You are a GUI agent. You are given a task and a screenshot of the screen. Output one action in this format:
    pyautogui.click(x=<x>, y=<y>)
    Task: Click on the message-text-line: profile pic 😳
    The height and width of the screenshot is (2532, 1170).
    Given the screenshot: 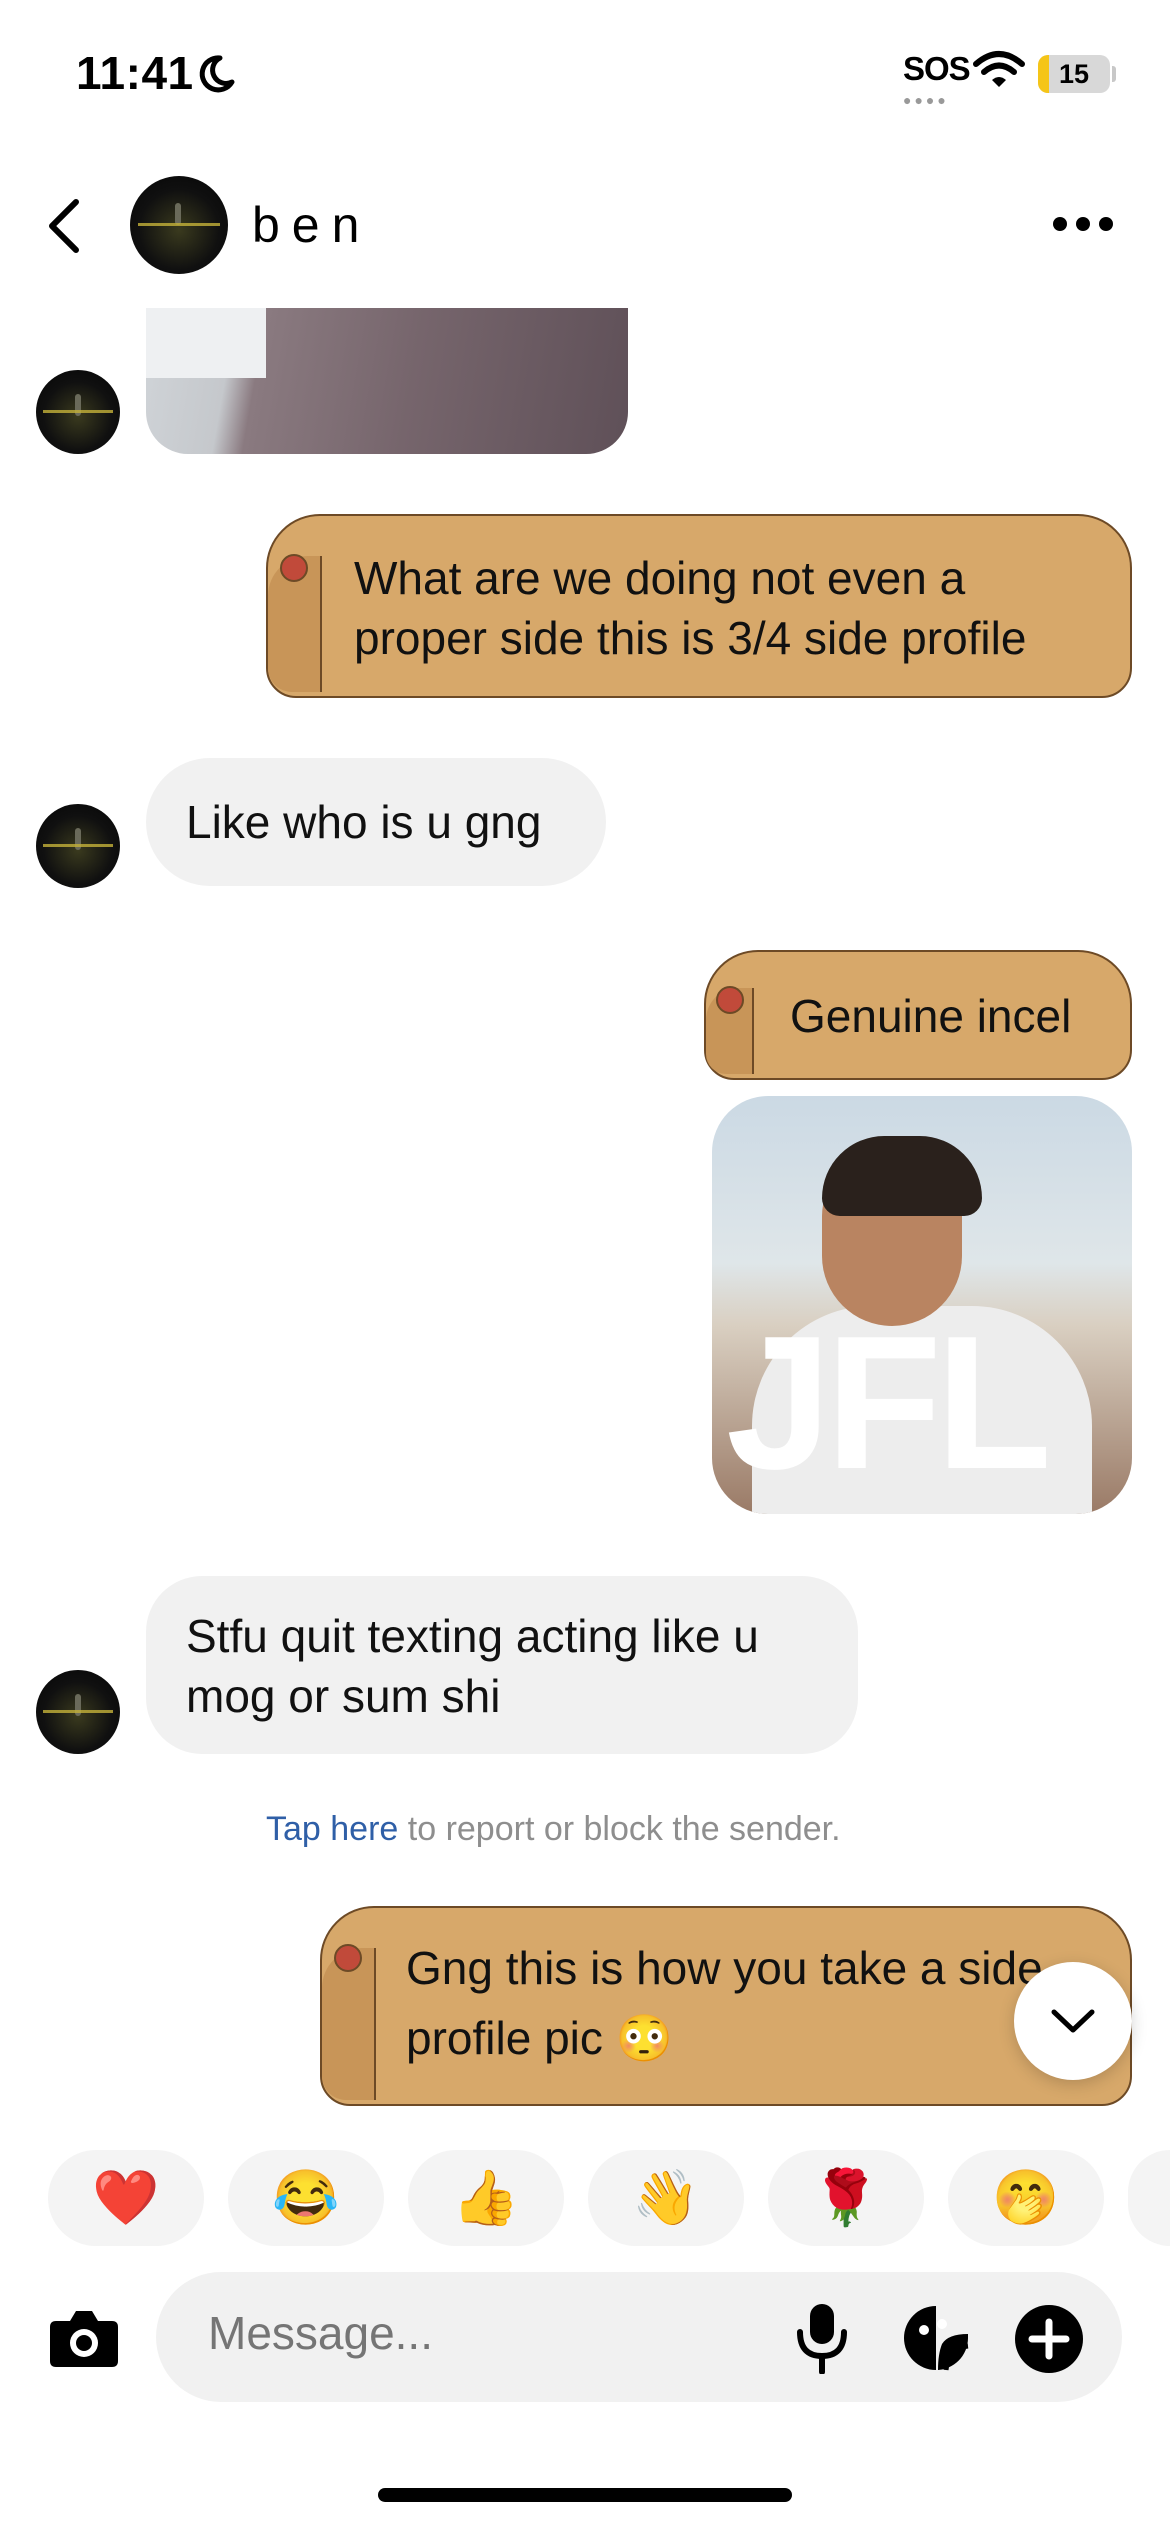 What is the action you would take?
    pyautogui.click(x=539, y=2038)
    